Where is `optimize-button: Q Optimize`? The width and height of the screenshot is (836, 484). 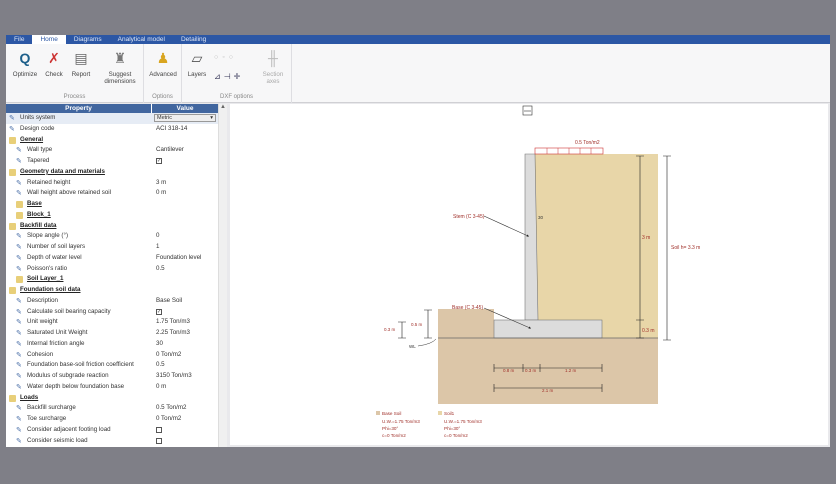 optimize-button: Q Optimize is located at coordinates (25, 64).